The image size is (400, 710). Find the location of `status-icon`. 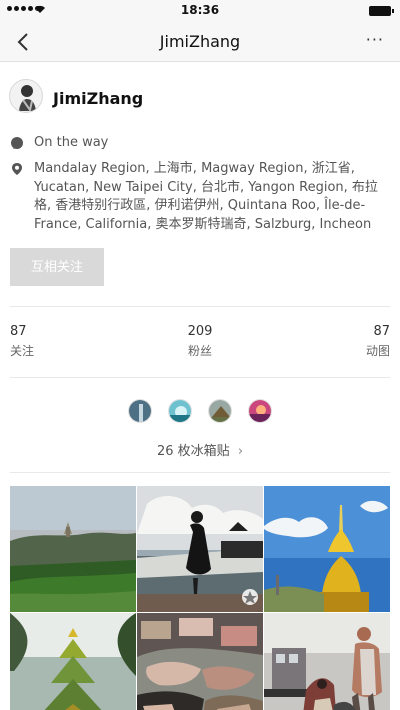

status-icon is located at coordinates (17, 143).